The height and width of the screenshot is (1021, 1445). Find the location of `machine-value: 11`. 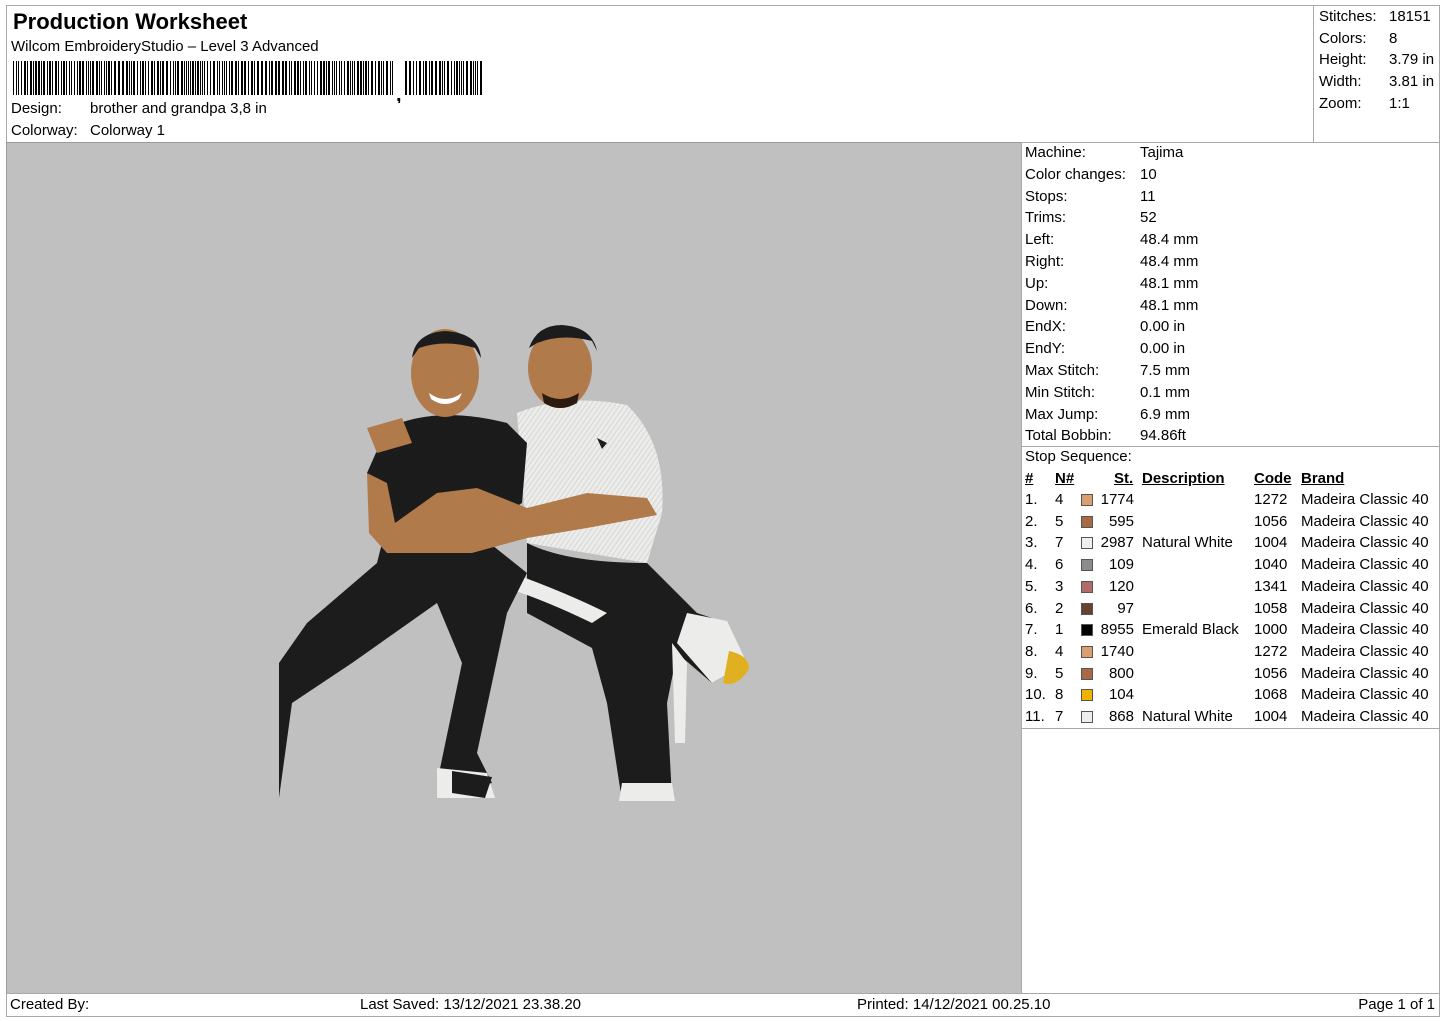

machine-value: 11 is located at coordinates (1148, 196).